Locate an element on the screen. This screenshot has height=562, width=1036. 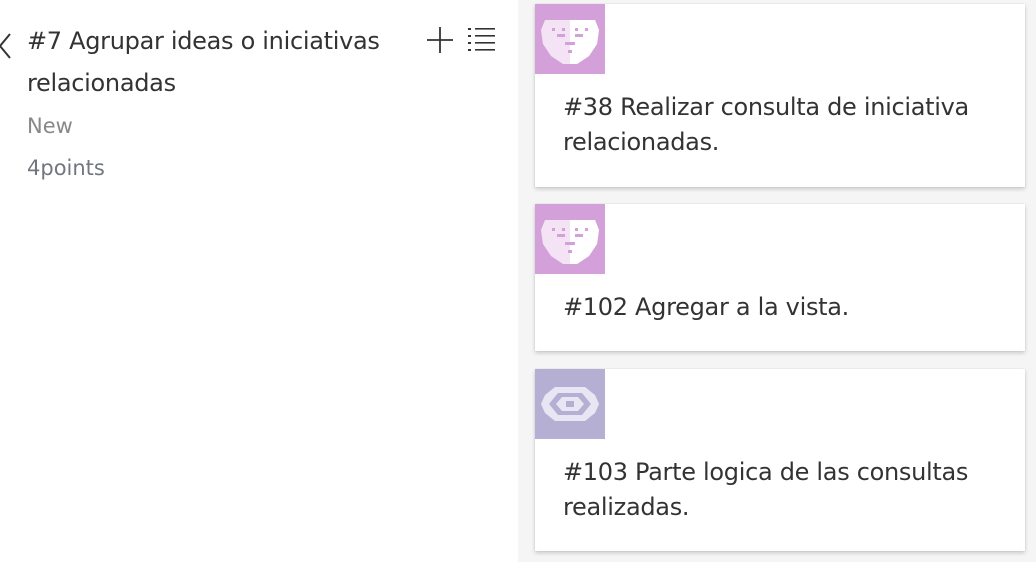
story-state: New is located at coordinates (50, 126).